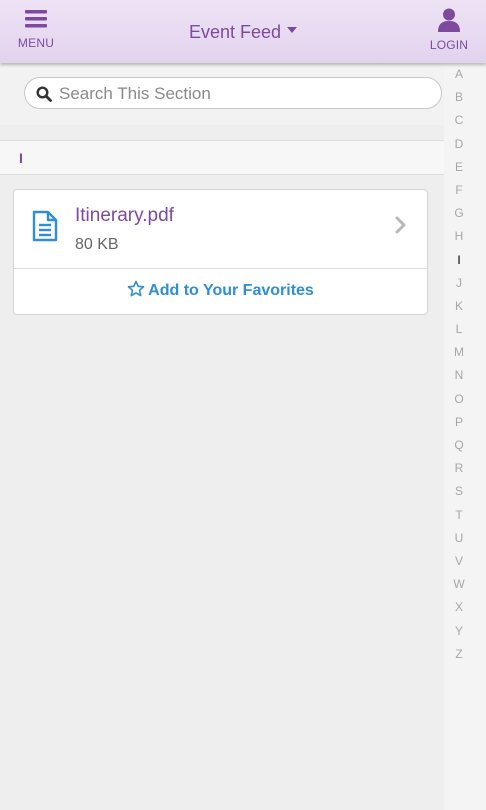  I want to click on login-button: LOGIN, so click(449, 32).